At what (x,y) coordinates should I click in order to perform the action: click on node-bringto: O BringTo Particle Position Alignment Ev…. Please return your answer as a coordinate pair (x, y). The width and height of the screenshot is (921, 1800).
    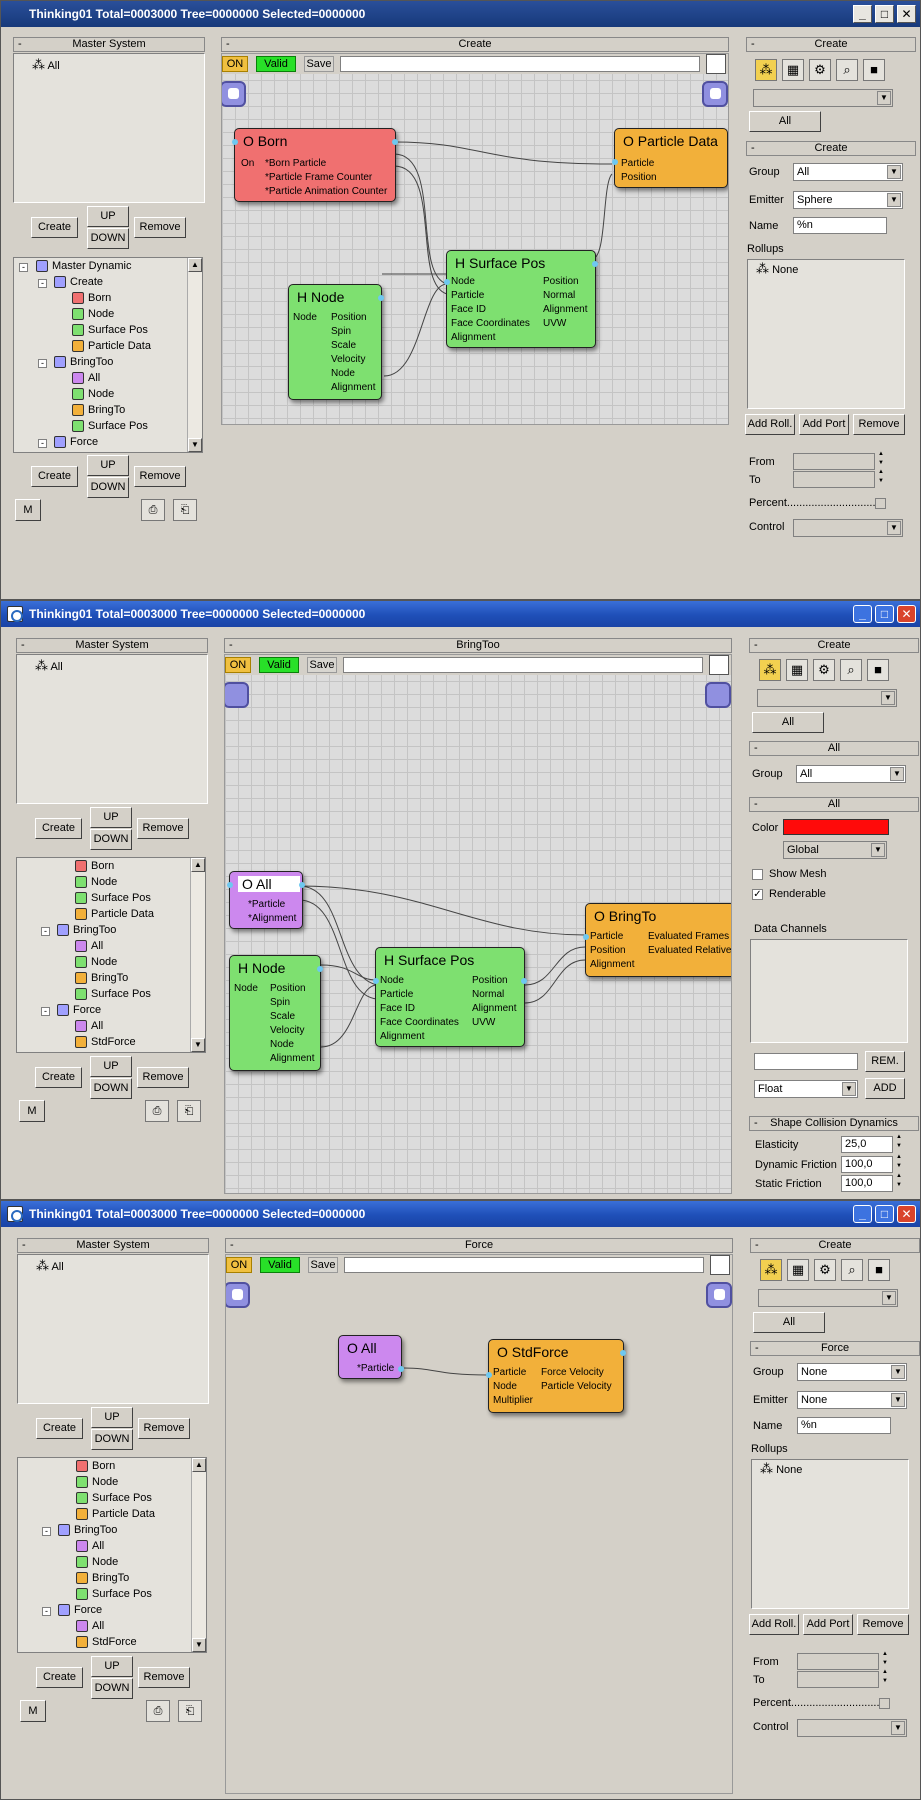
    Looking at the image, I should click on (657, 940).